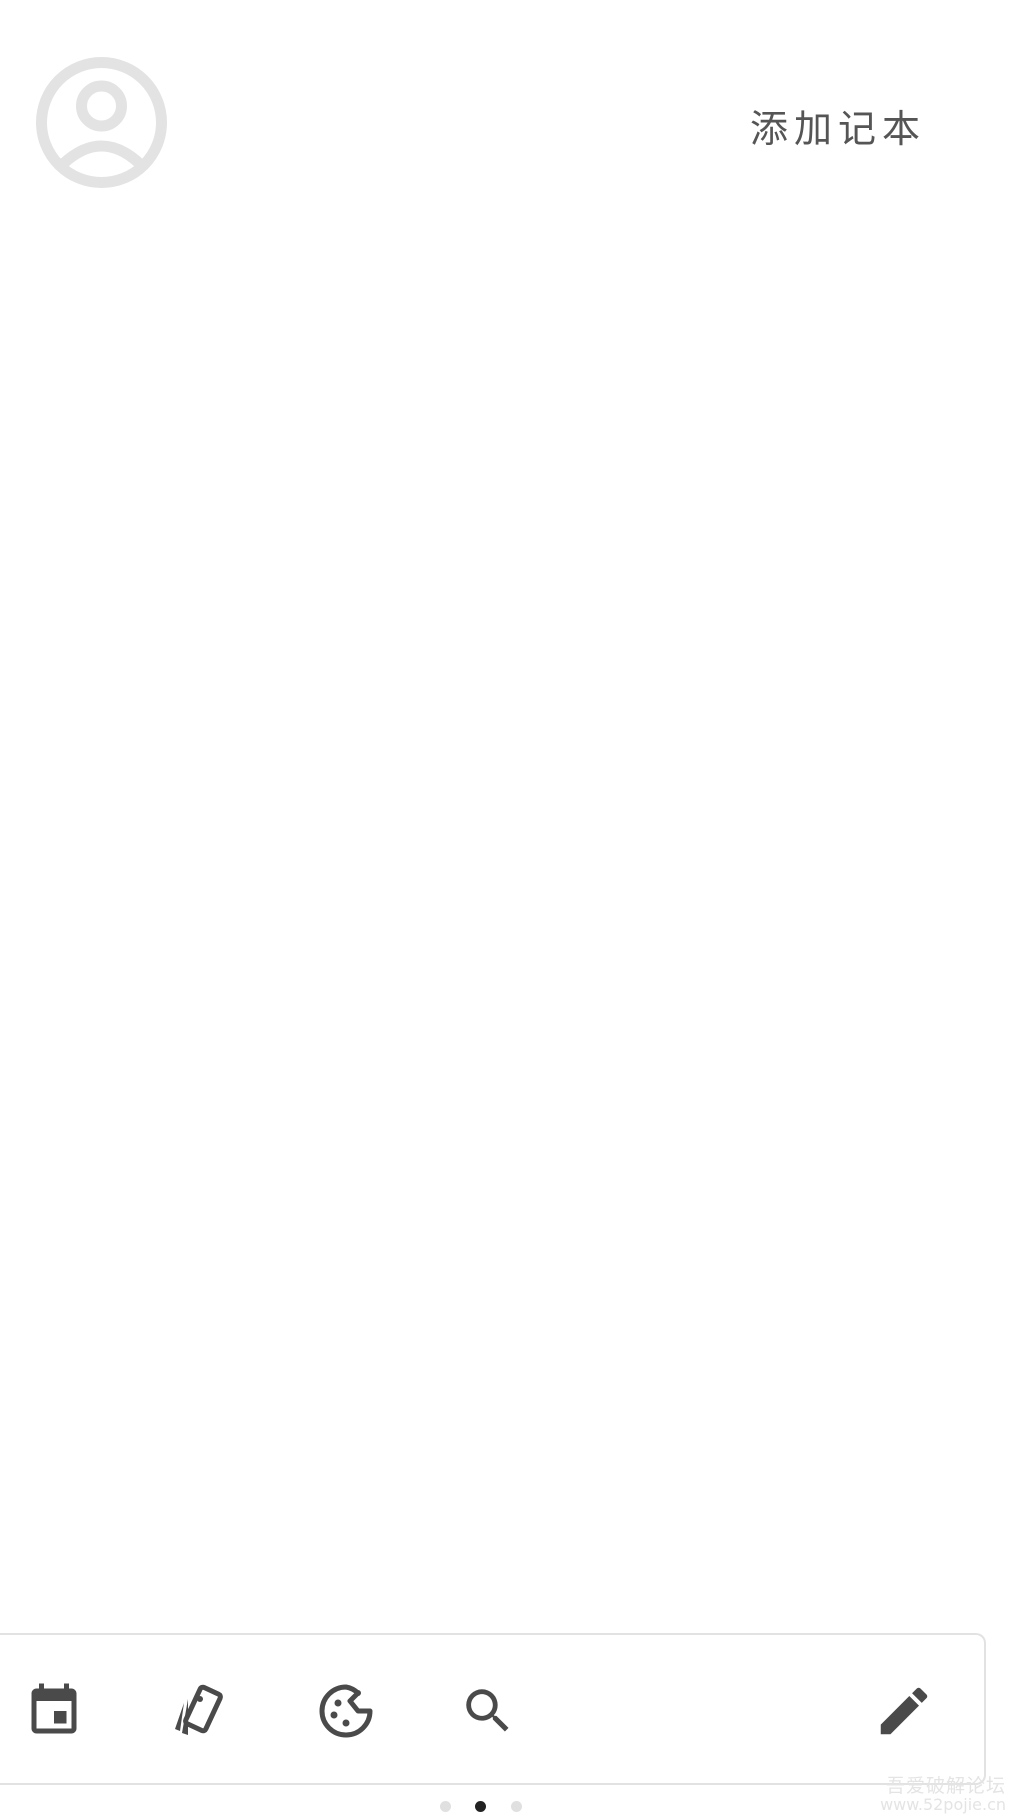  I want to click on bottom-toolbar, so click(493, 1709).